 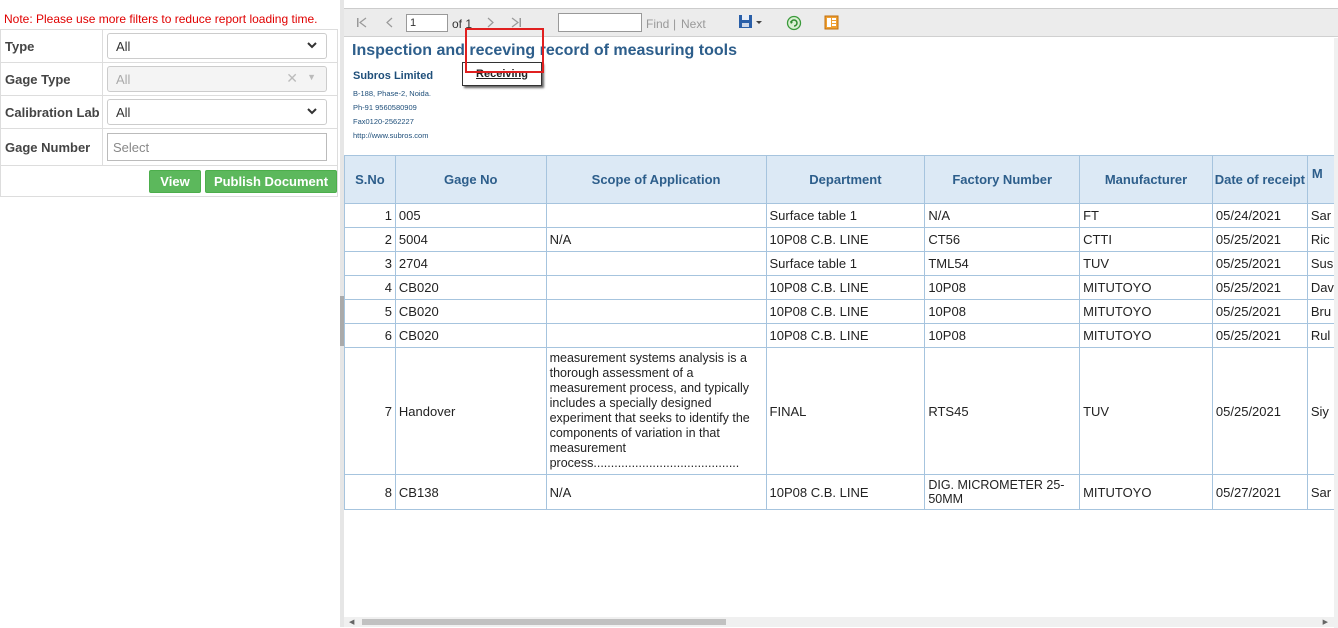 What do you see at coordinates (1336, 333) in the screenshot?
I see `vertical-scrollbar` at bounding box center [1336, 333].